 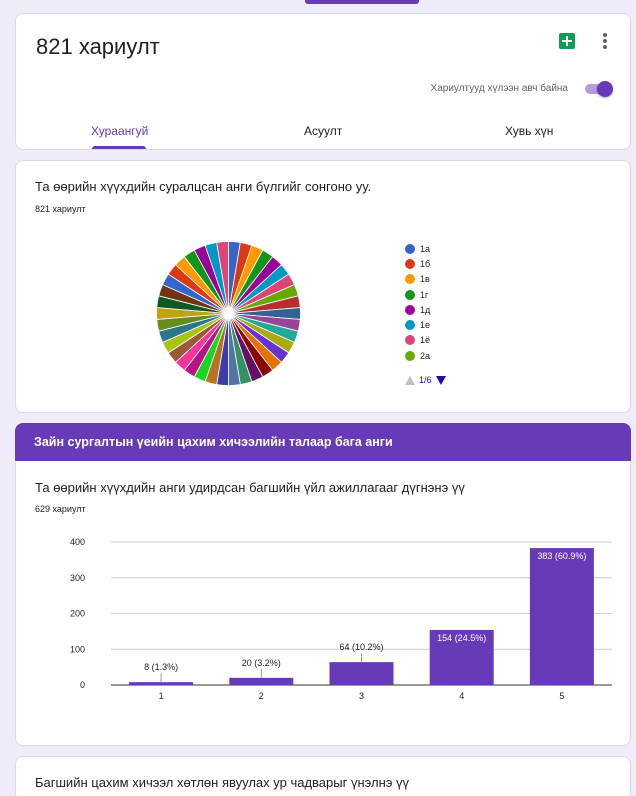 What do you see at coordinates (425, 355) in the screenshot?
I see `legend-label: 2а` at bounding box center [425, 355].